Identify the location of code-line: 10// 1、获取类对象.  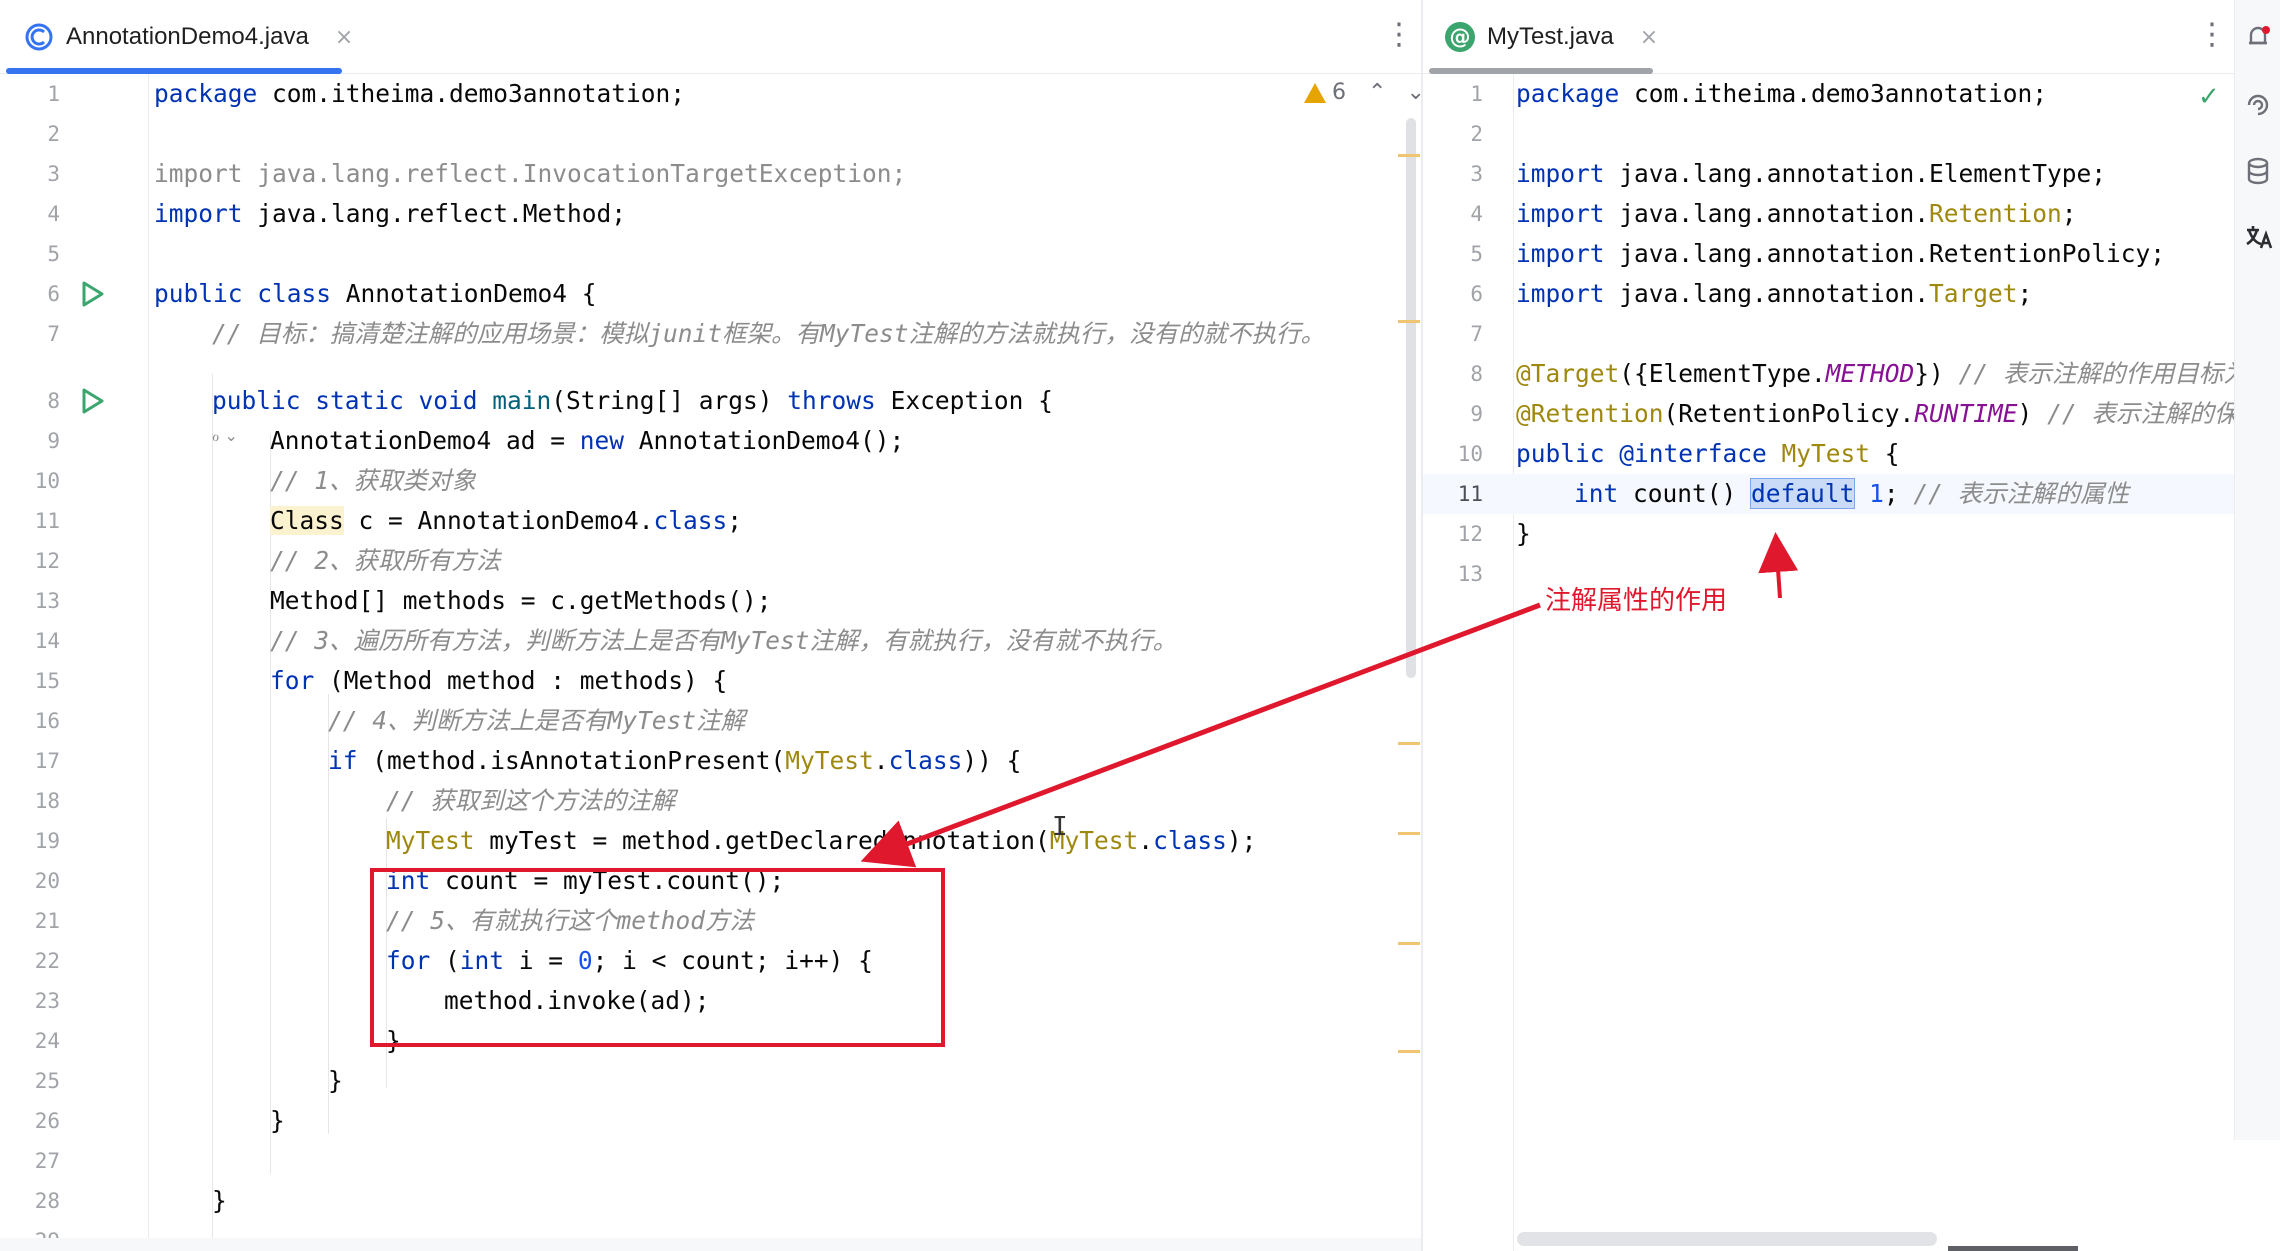
(255, 480).